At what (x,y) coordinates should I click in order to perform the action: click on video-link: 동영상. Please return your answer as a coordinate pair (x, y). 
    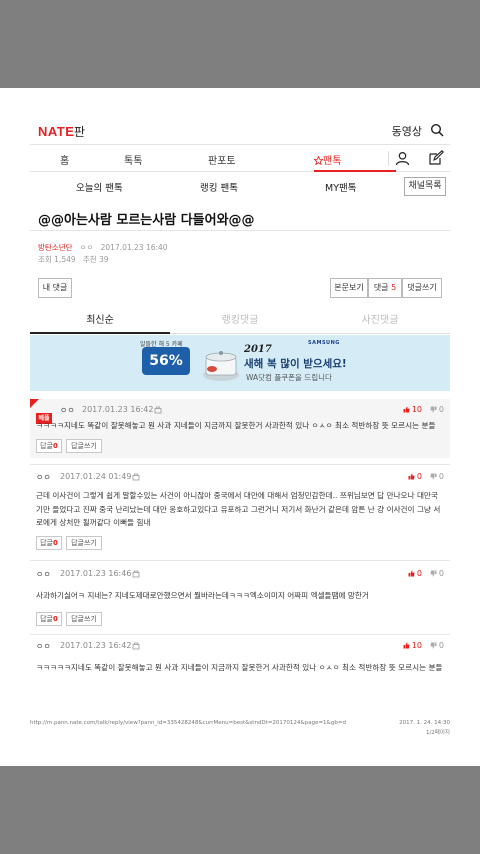
    Looking at the image, I should click on (407, 131).